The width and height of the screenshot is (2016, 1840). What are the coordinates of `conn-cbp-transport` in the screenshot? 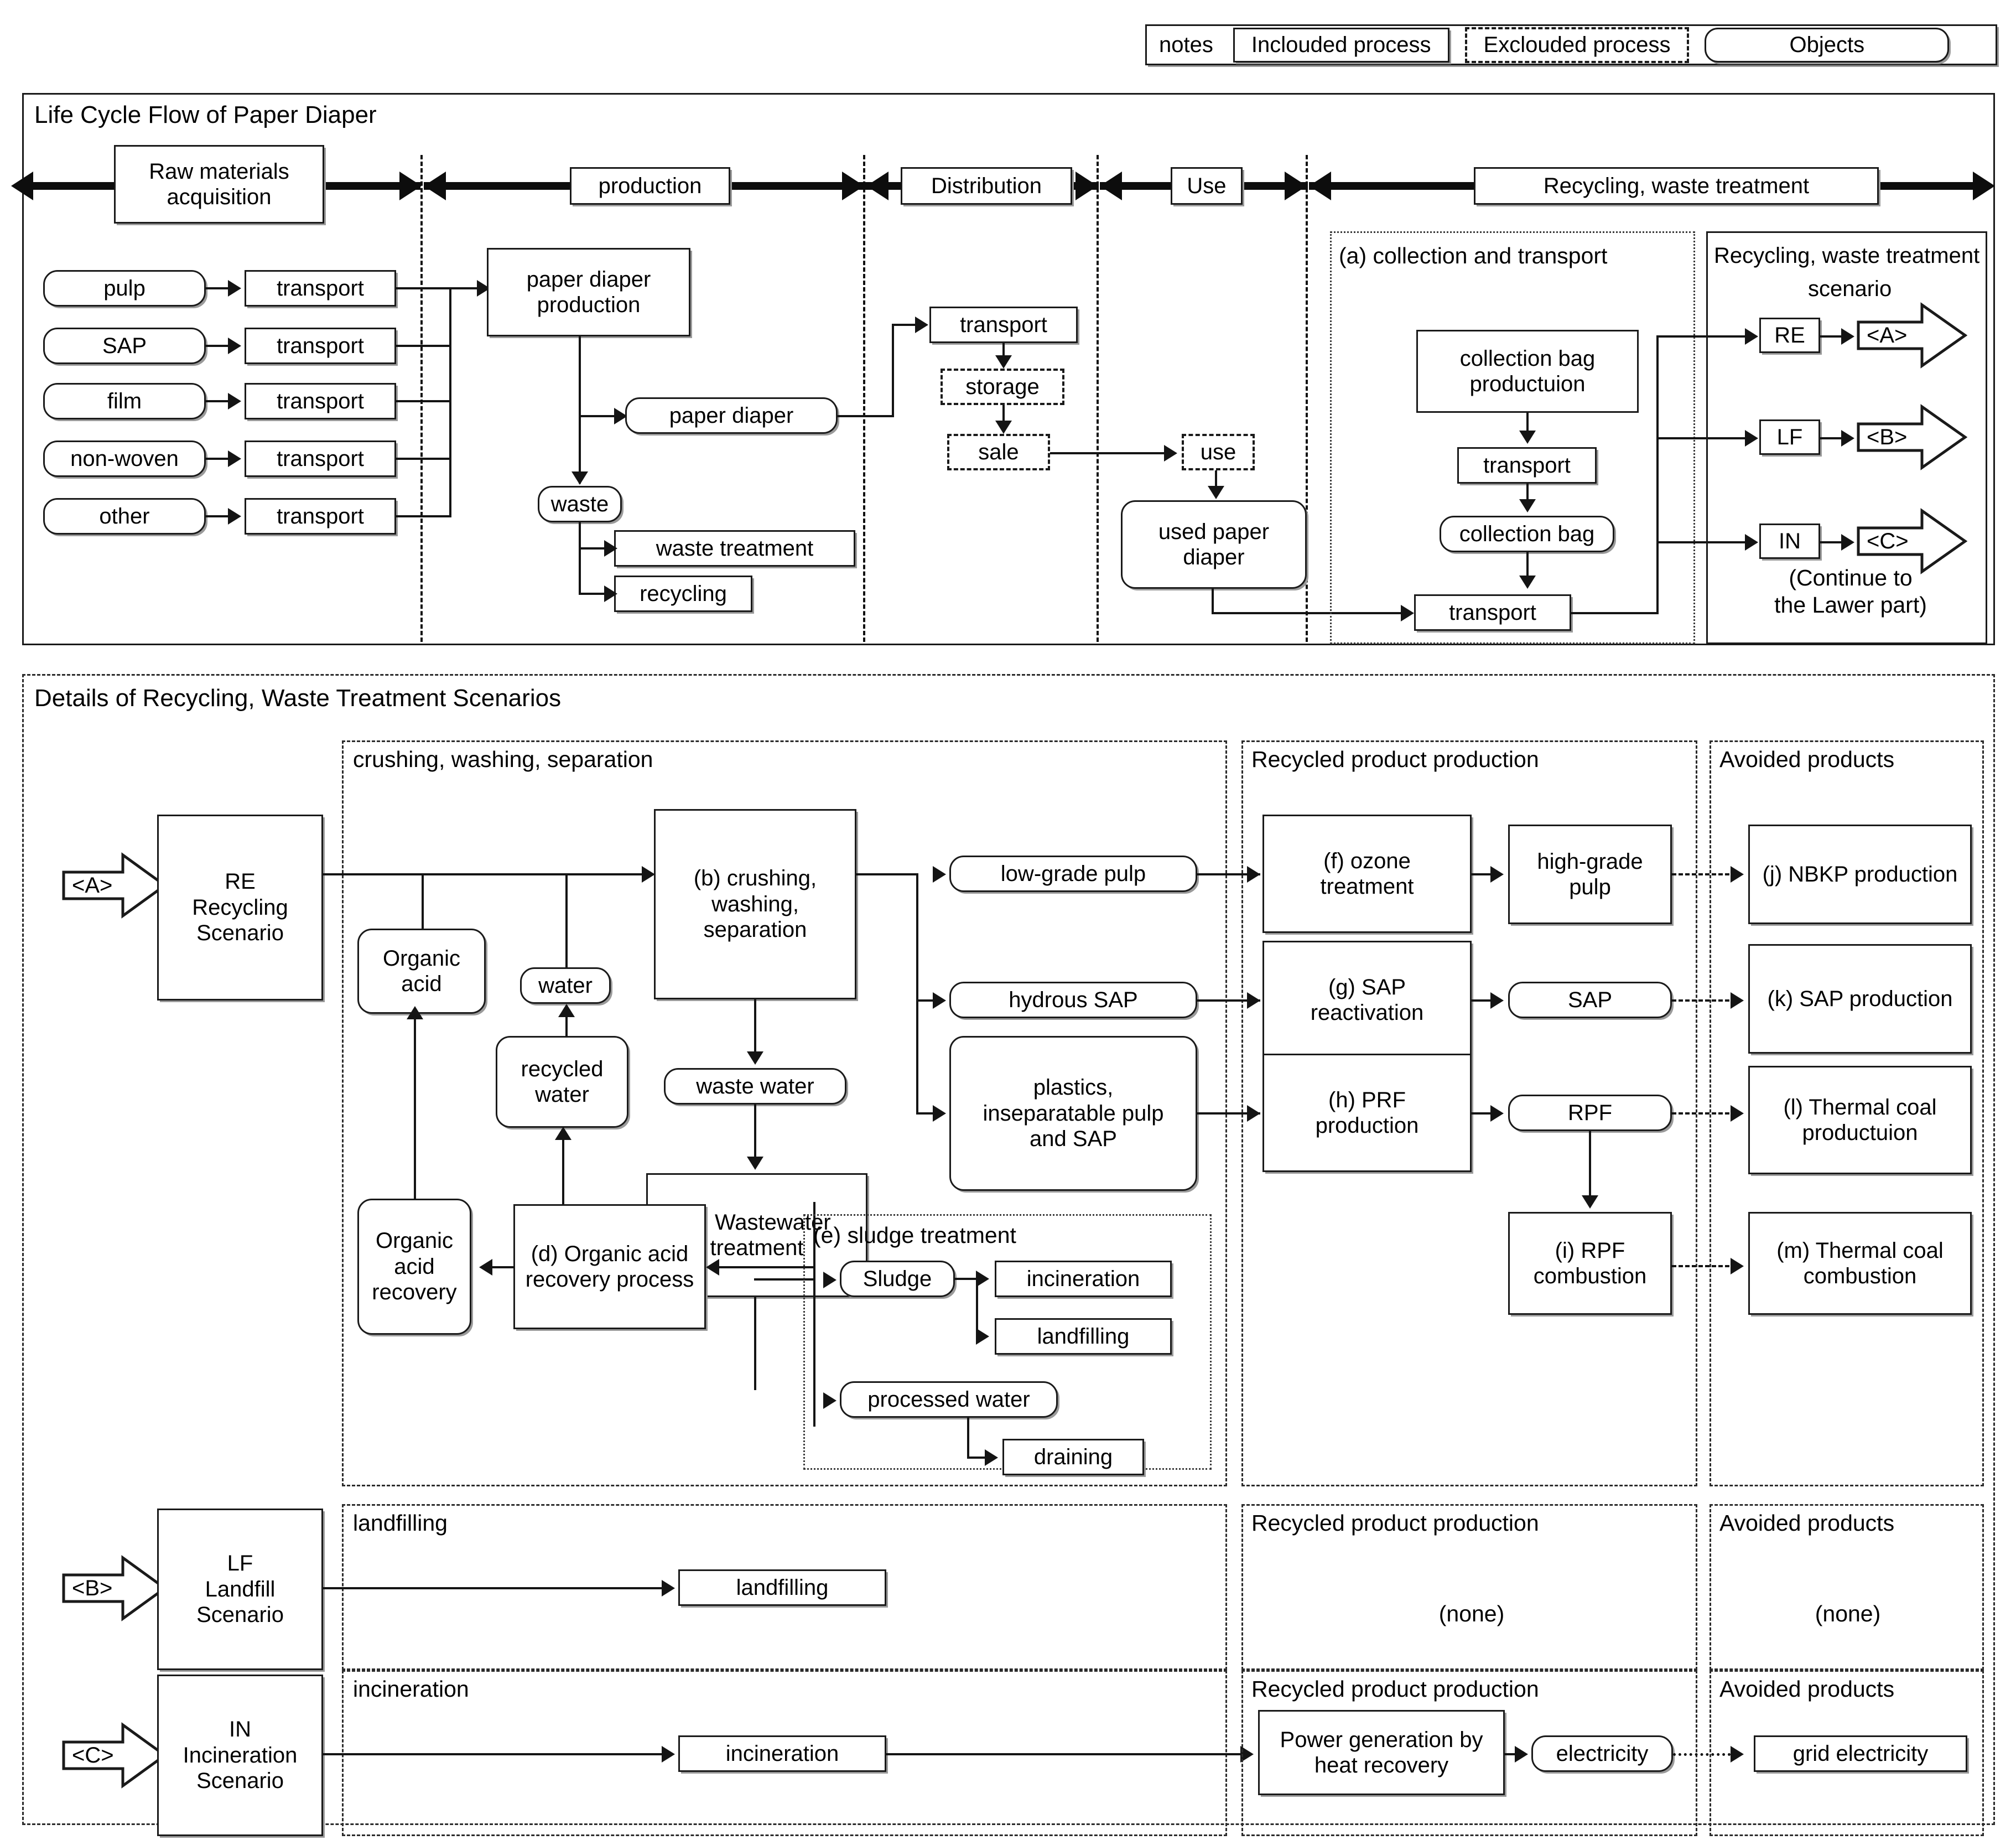 It's located at (1528, 423).